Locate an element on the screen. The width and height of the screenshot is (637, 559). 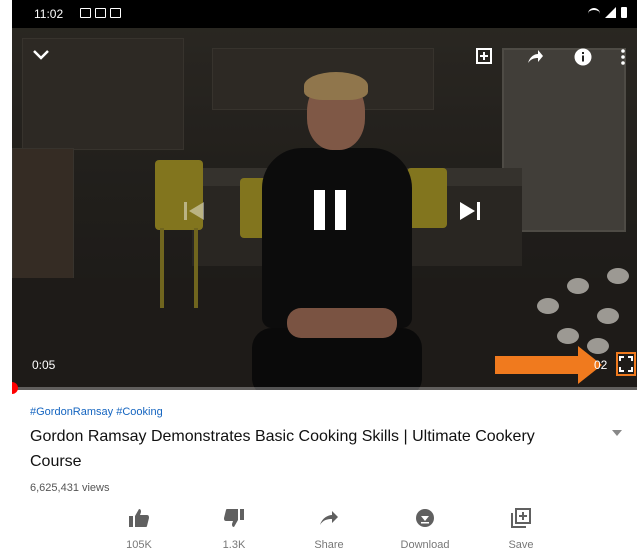
more-options-icon is located at coordinates (623, 57).